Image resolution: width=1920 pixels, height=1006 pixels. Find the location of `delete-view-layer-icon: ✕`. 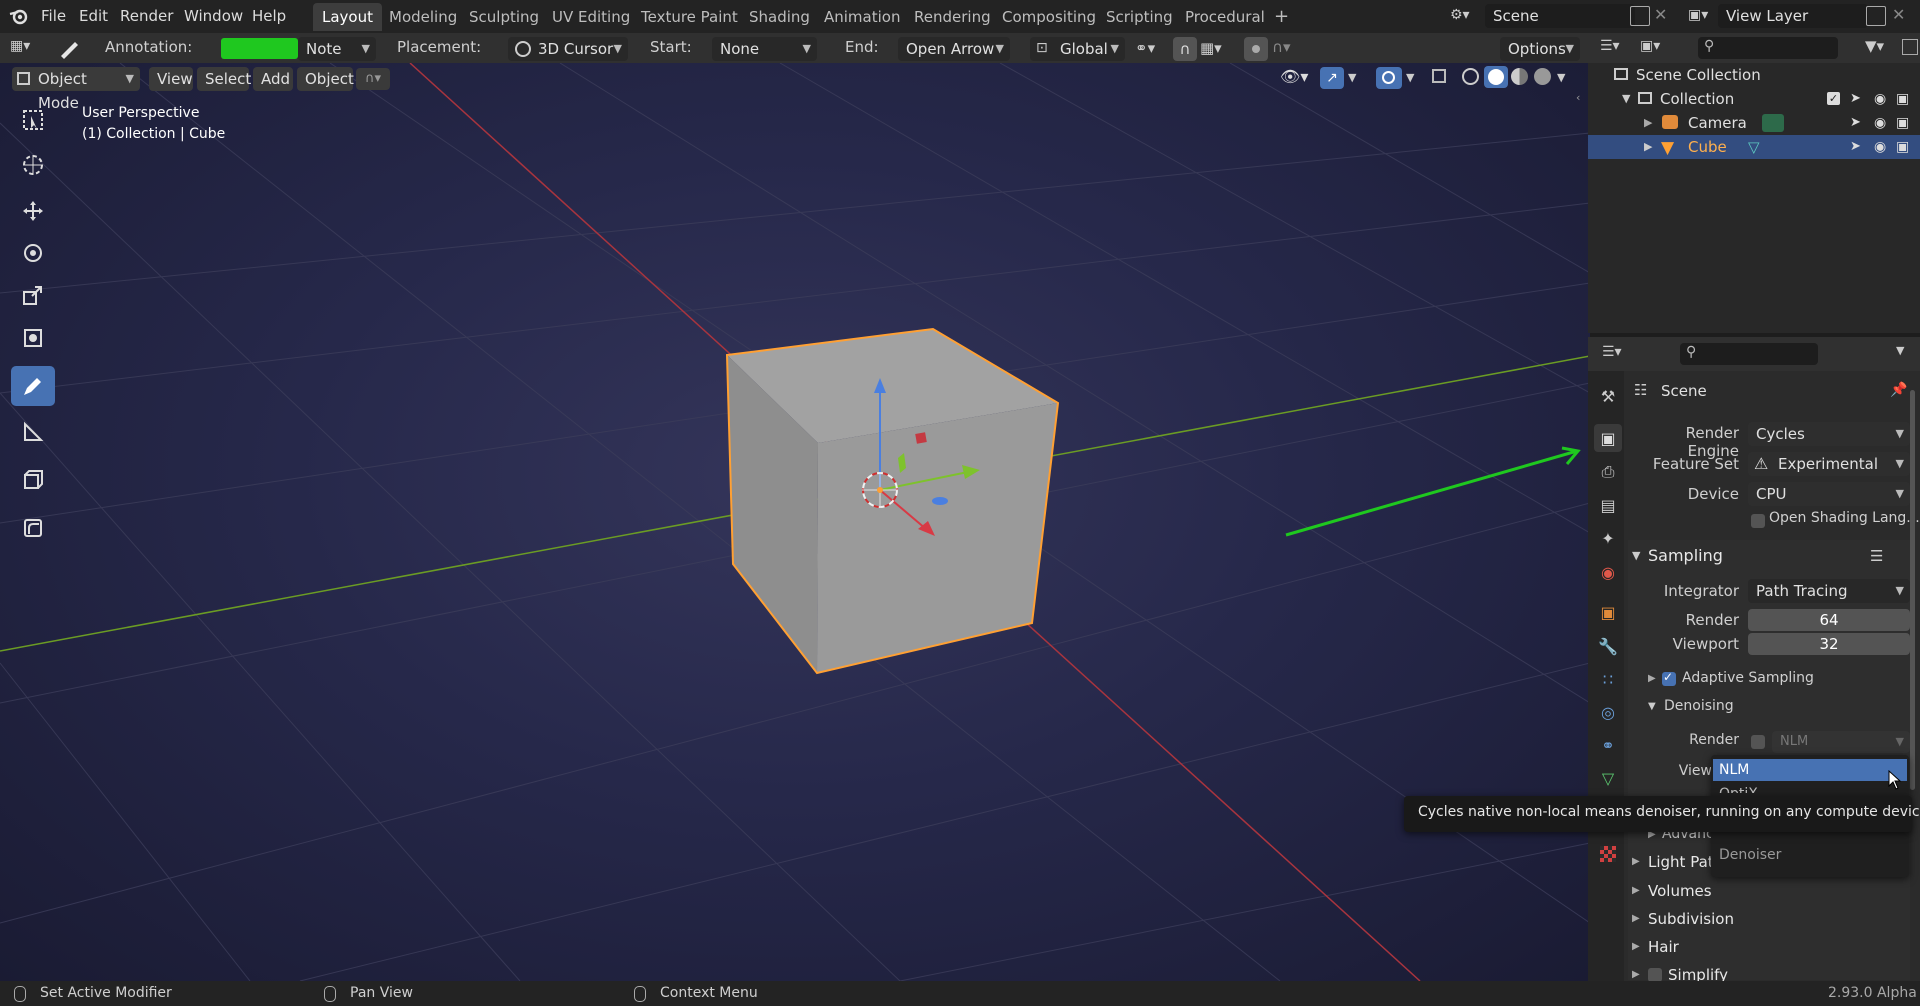

delete-view-layer-icon: ✕ is located at coordinates (1898, 14).